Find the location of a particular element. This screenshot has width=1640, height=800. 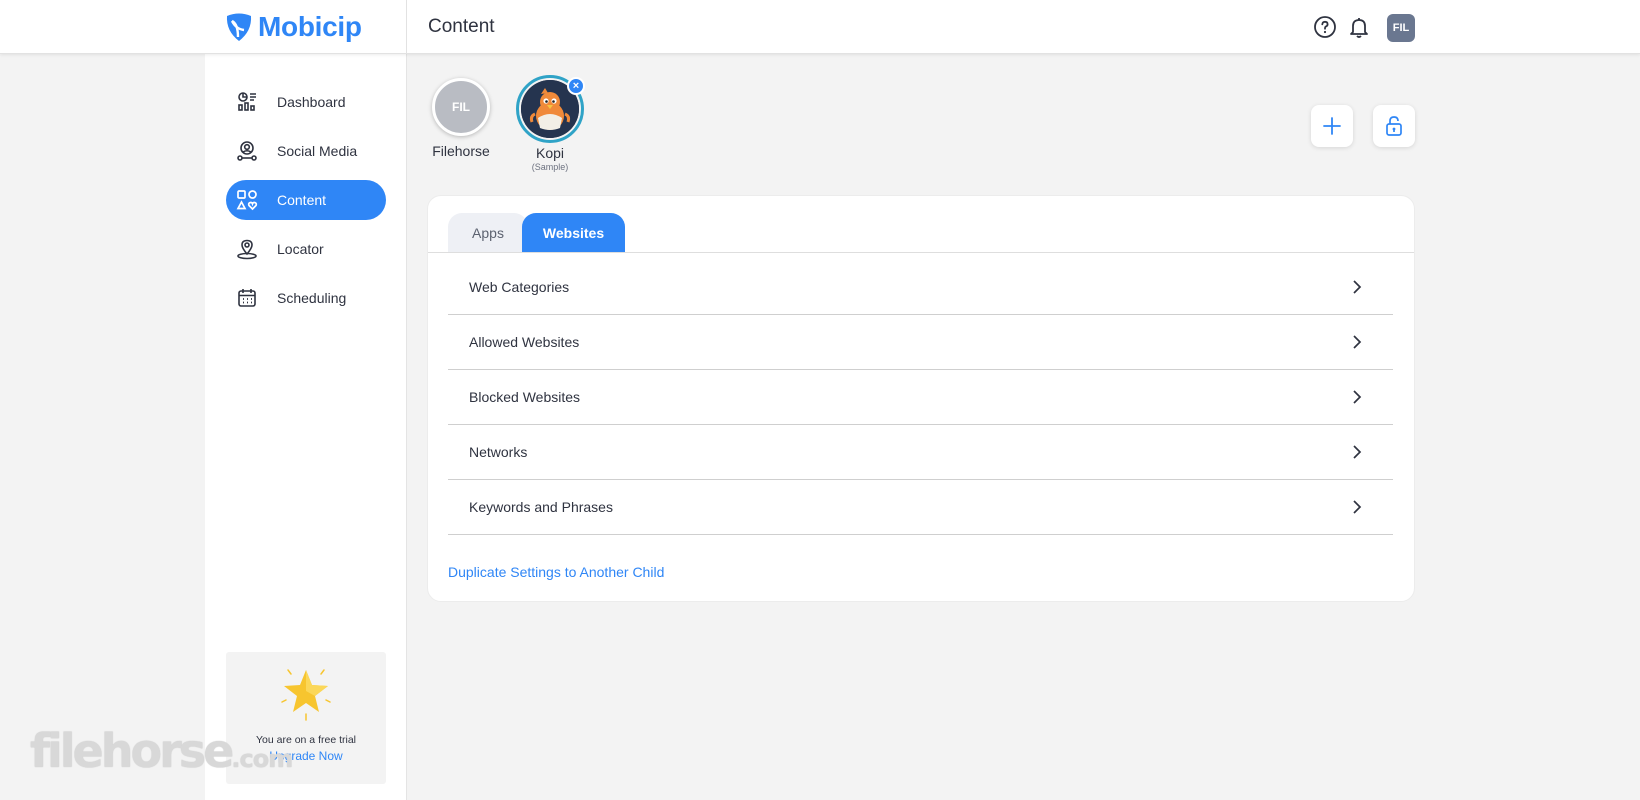

sidebar-item-dashboard: Dashboard is located at coordinates (306, 102).